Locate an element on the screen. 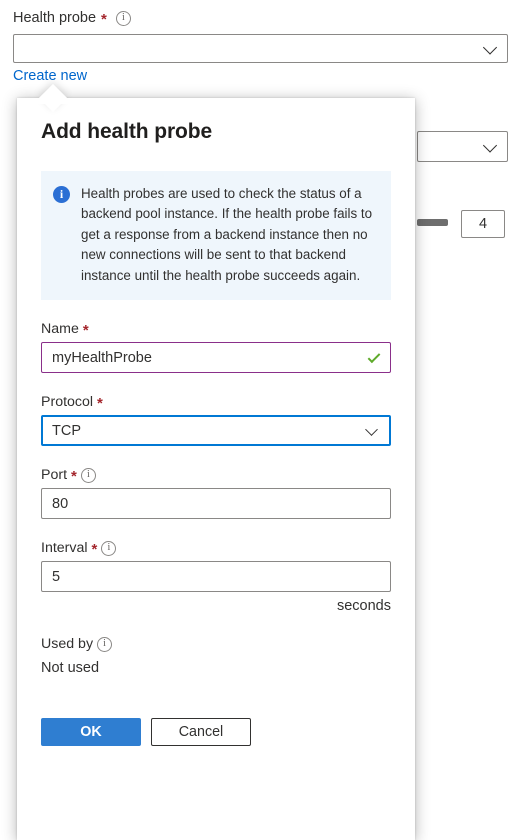  used-by-label: Used by i is located at coordinates (216, 644).